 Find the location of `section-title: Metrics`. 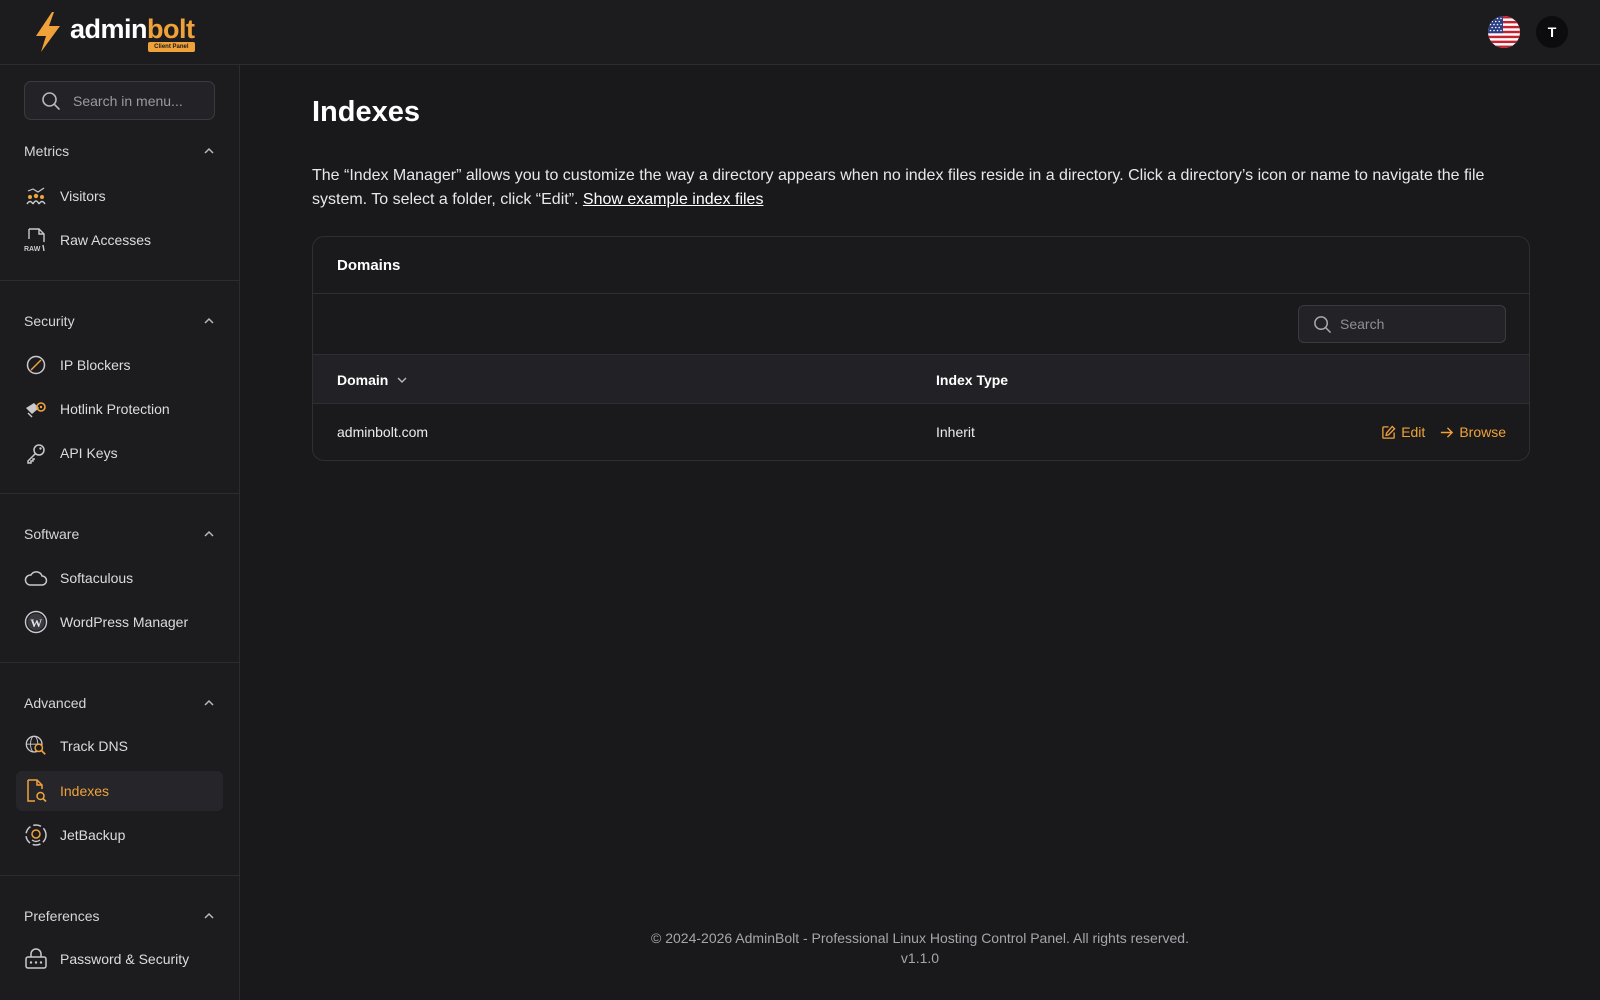

section-title: Metrics is located at coordinates (47, 151).